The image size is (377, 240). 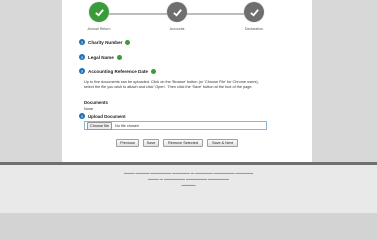 What do you see at coordinates (127, 143) in the screenshot?
I see `previous-button: Previous` at bounding box center [127, 143].